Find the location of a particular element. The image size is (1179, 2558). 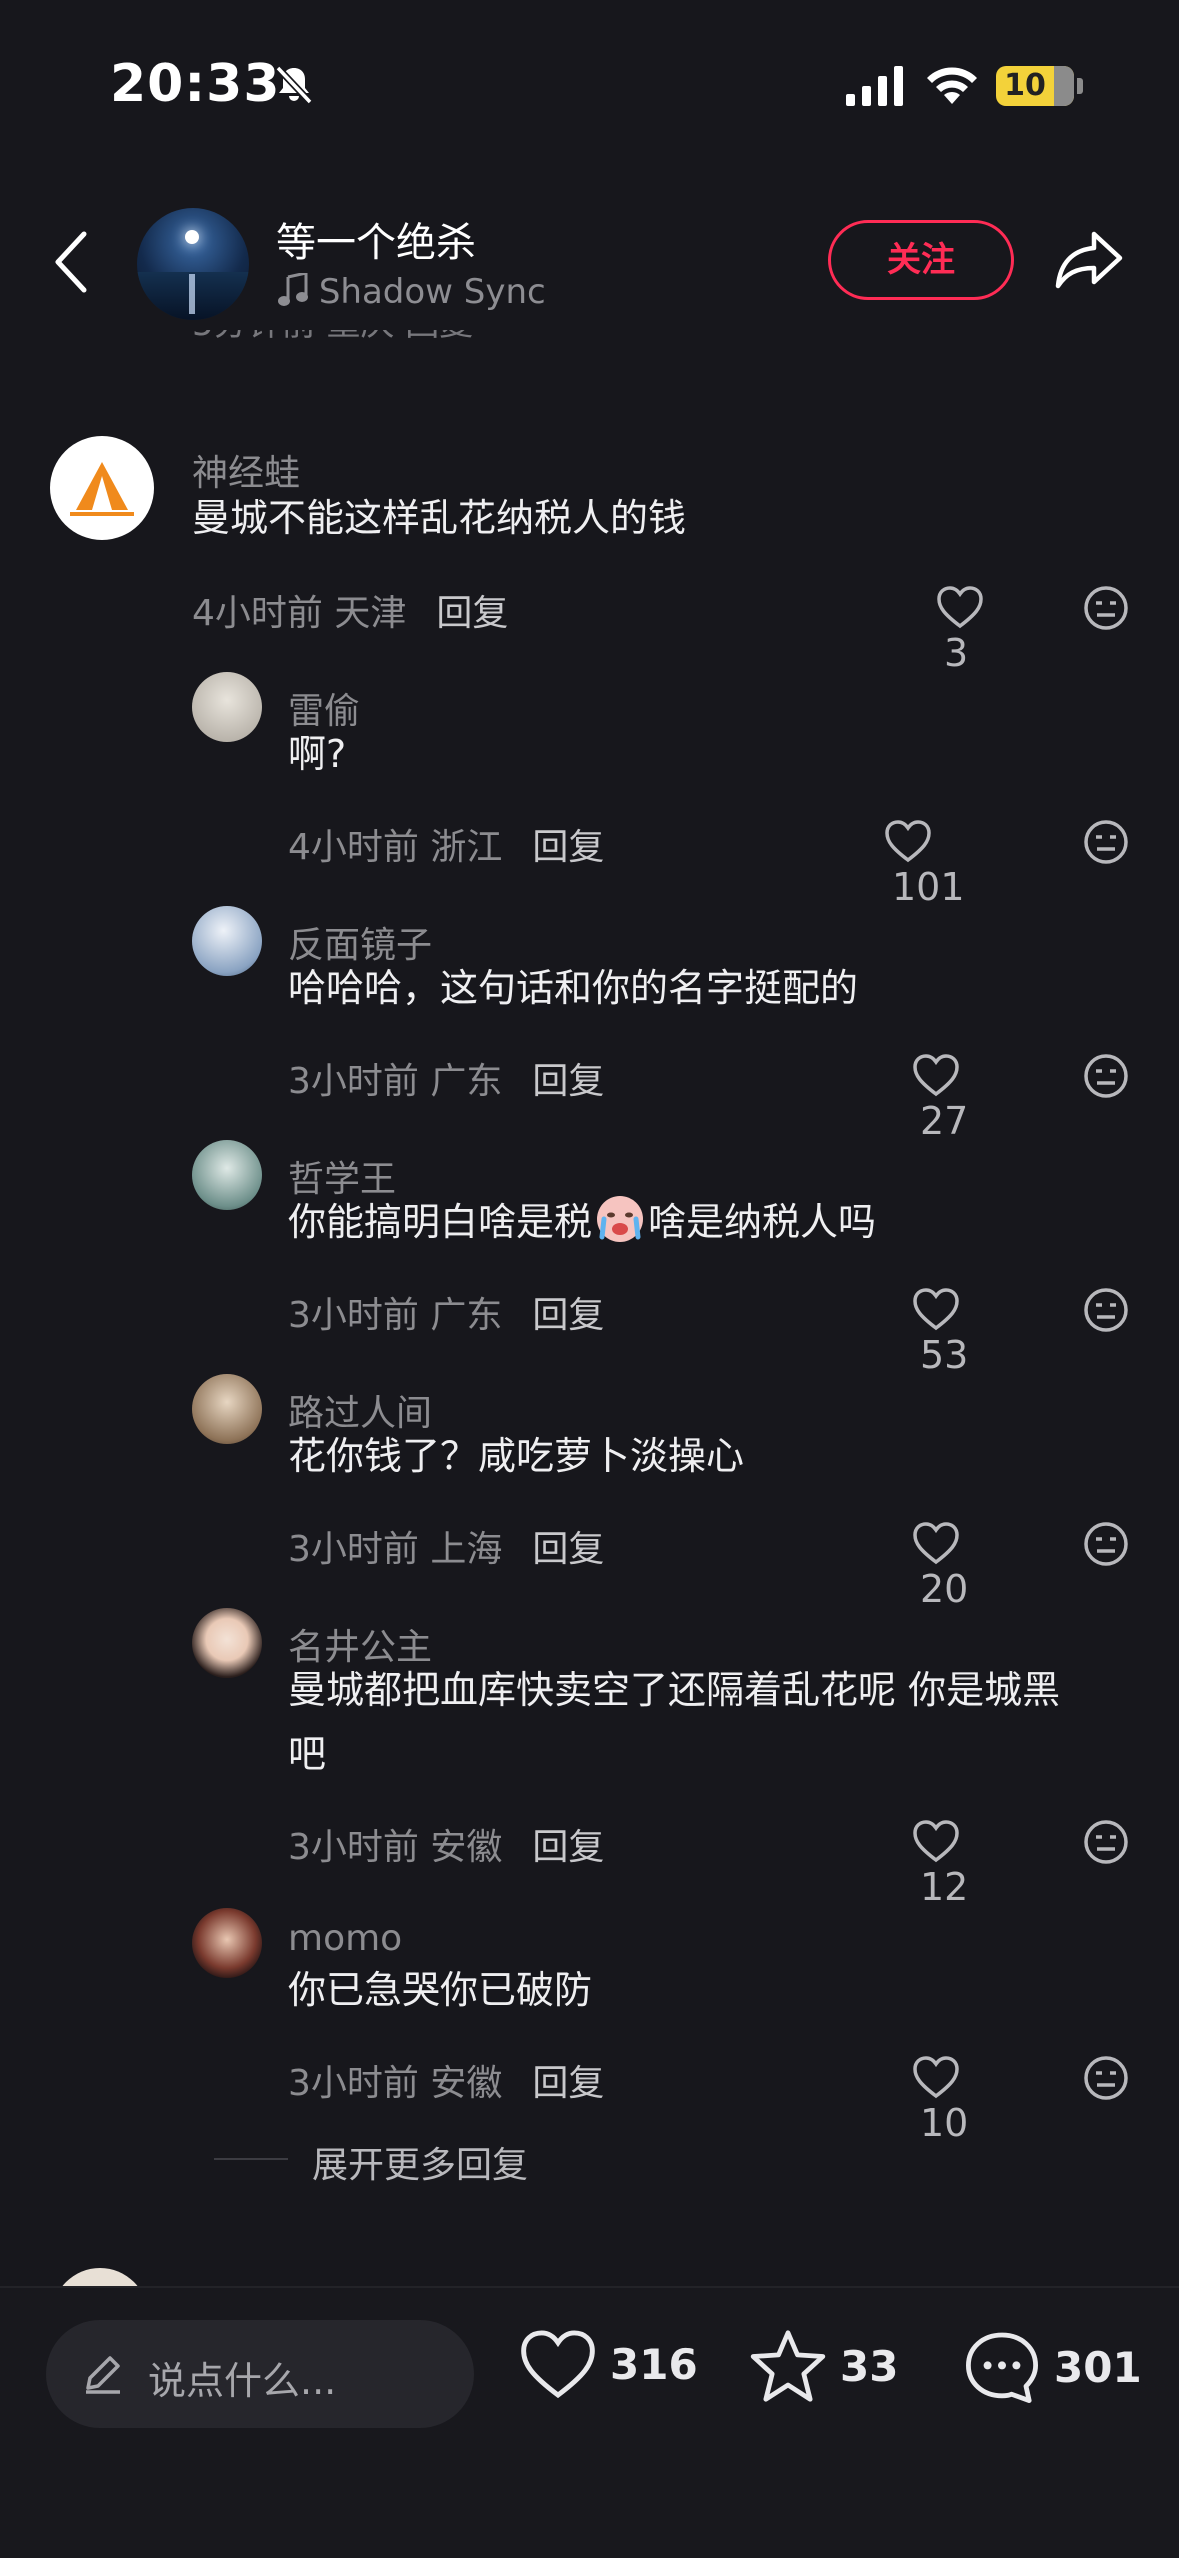

like-button: 3 is located at coordinates (960, 628).